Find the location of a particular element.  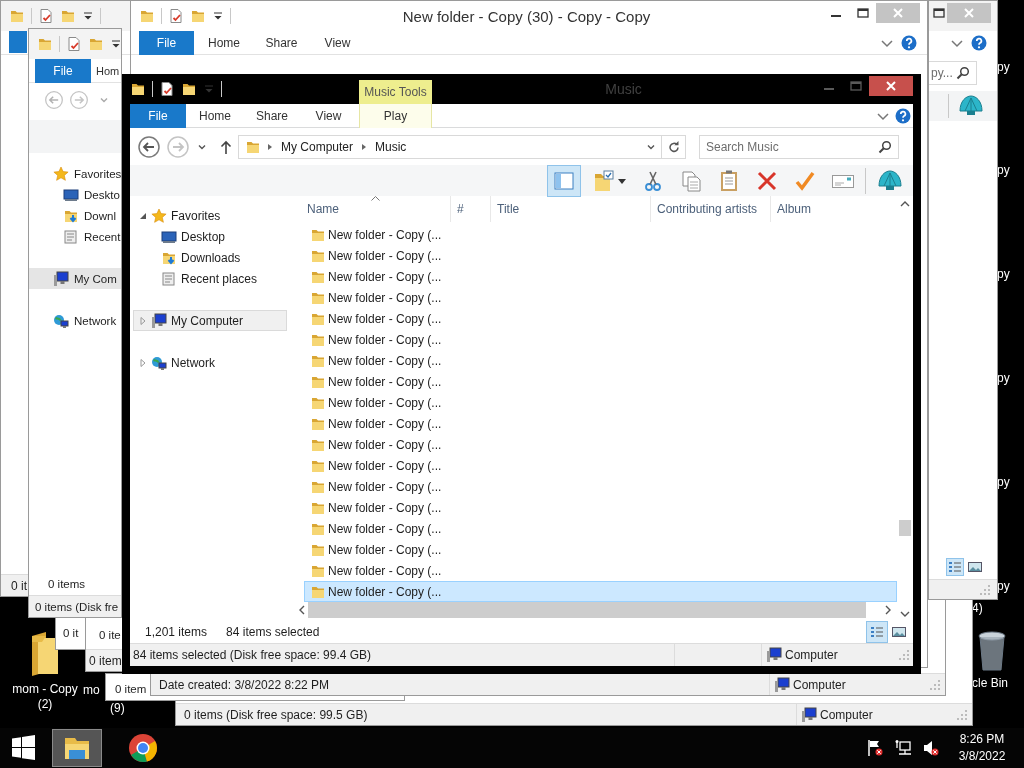

maximize-icon is located at coordinates (938, 13).